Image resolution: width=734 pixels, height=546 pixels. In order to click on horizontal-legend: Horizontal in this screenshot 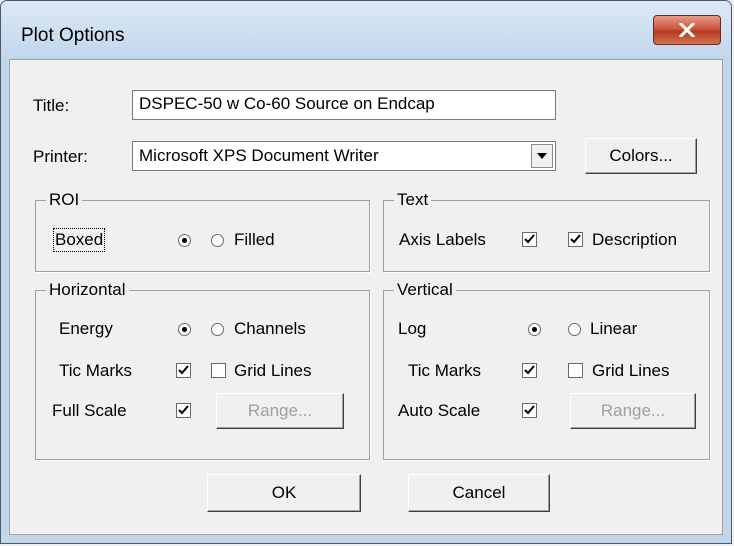, I will do `click(87, 290)`.